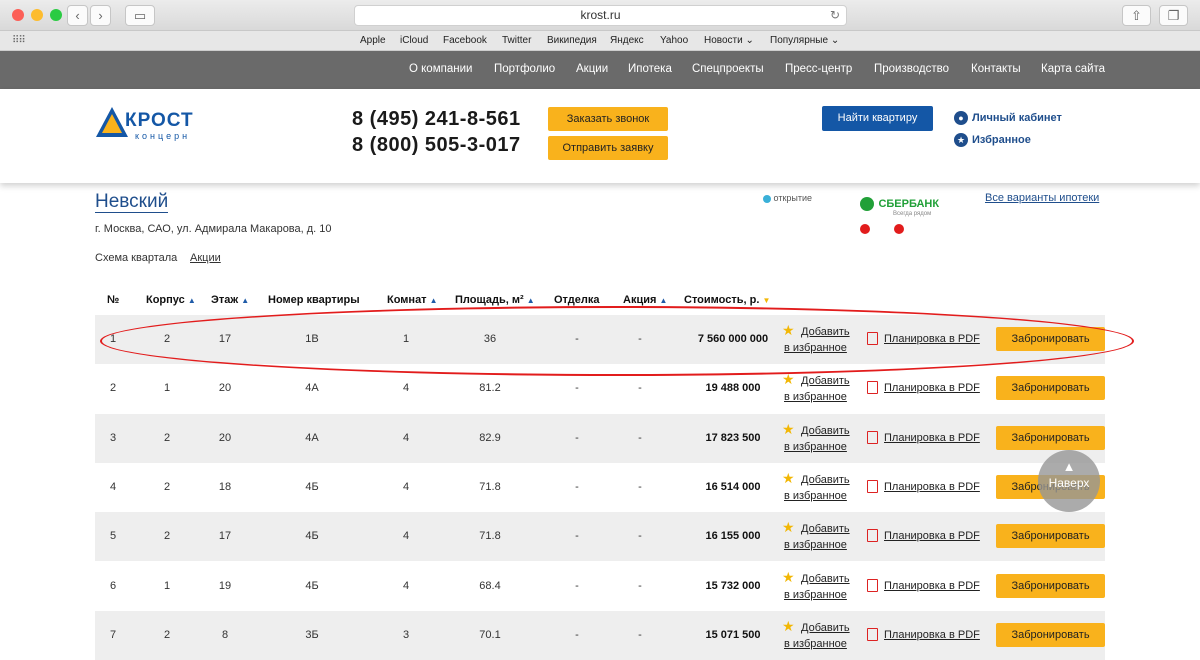 The width and height of the screenshot is (1200, 660). Describe the element at coordinates (495, 300) in the screenshot. I see `col-area: Площадь, м² ▲` at that location.